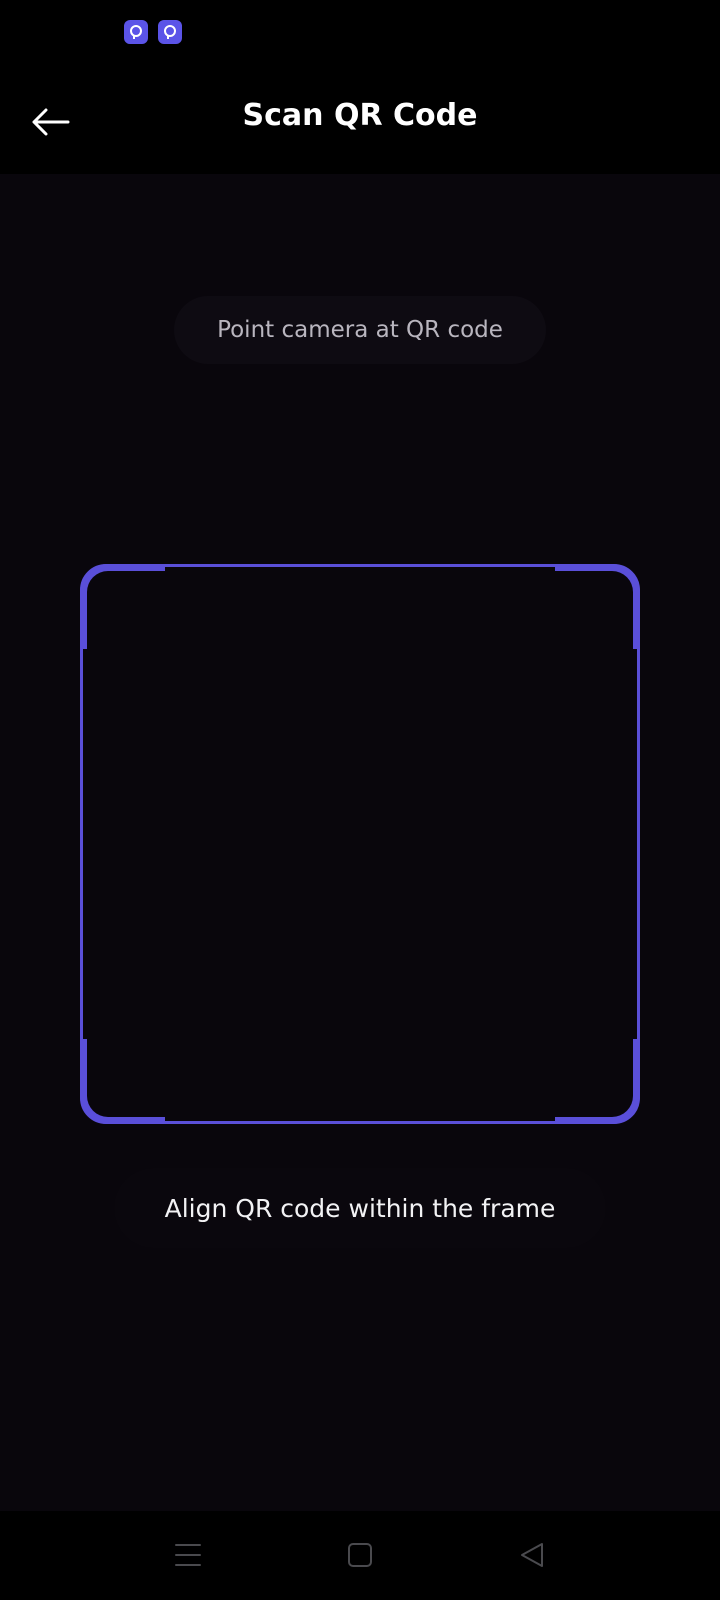  I want to click on home-square-icon, so click(360, 1555).